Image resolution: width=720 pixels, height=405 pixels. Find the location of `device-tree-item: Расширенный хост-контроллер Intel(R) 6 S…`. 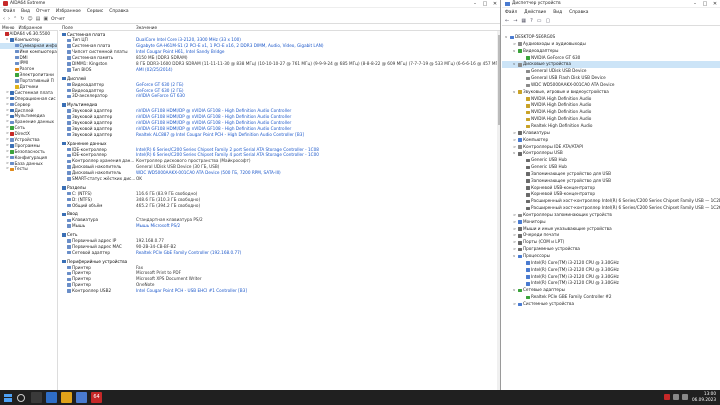

device-tree-item: Расширенный хост-контроллер Intel(R) 6 S… is located at coordinates (611, 201).